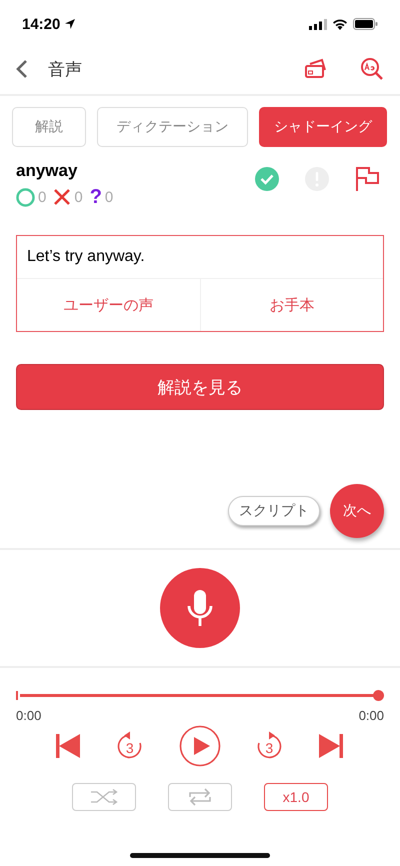 The height and width of the screenshot is (866, 400). Describe the element at coordinates (68, 746) in the screenshot. I see `skip-back-icon` at that location.